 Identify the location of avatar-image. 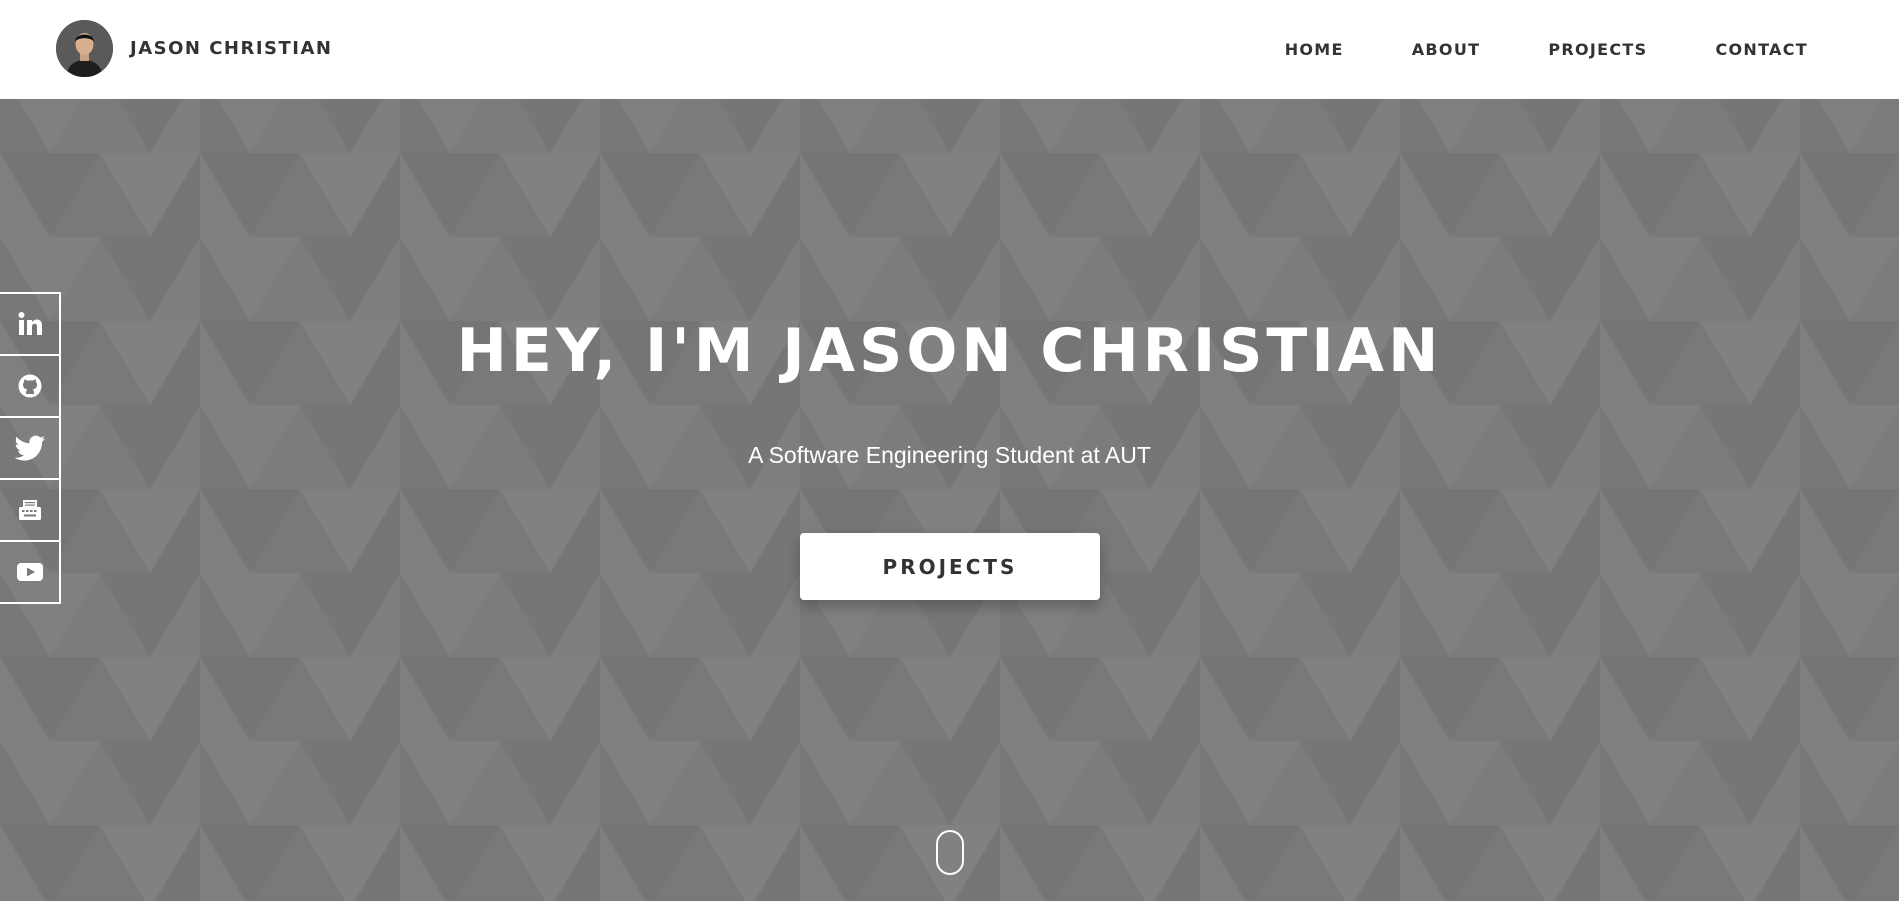
(84, 48).